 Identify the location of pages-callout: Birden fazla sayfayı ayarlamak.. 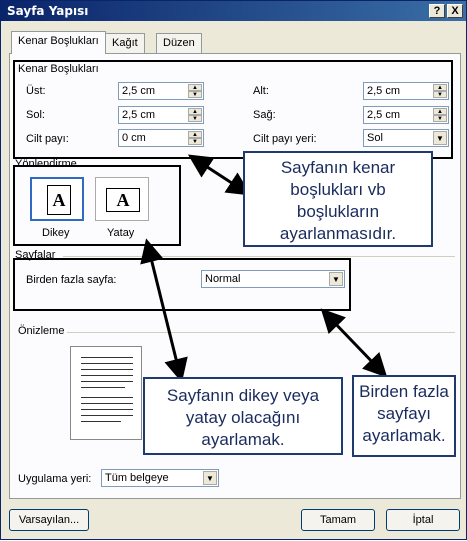
(404, 416).